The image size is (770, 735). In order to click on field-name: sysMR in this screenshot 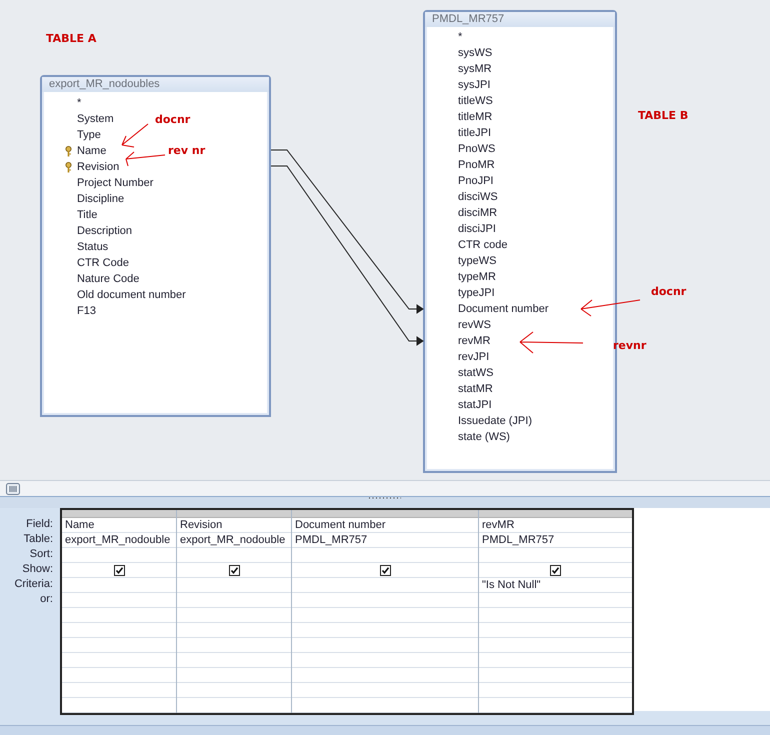, I will do `click(475, 69)`.